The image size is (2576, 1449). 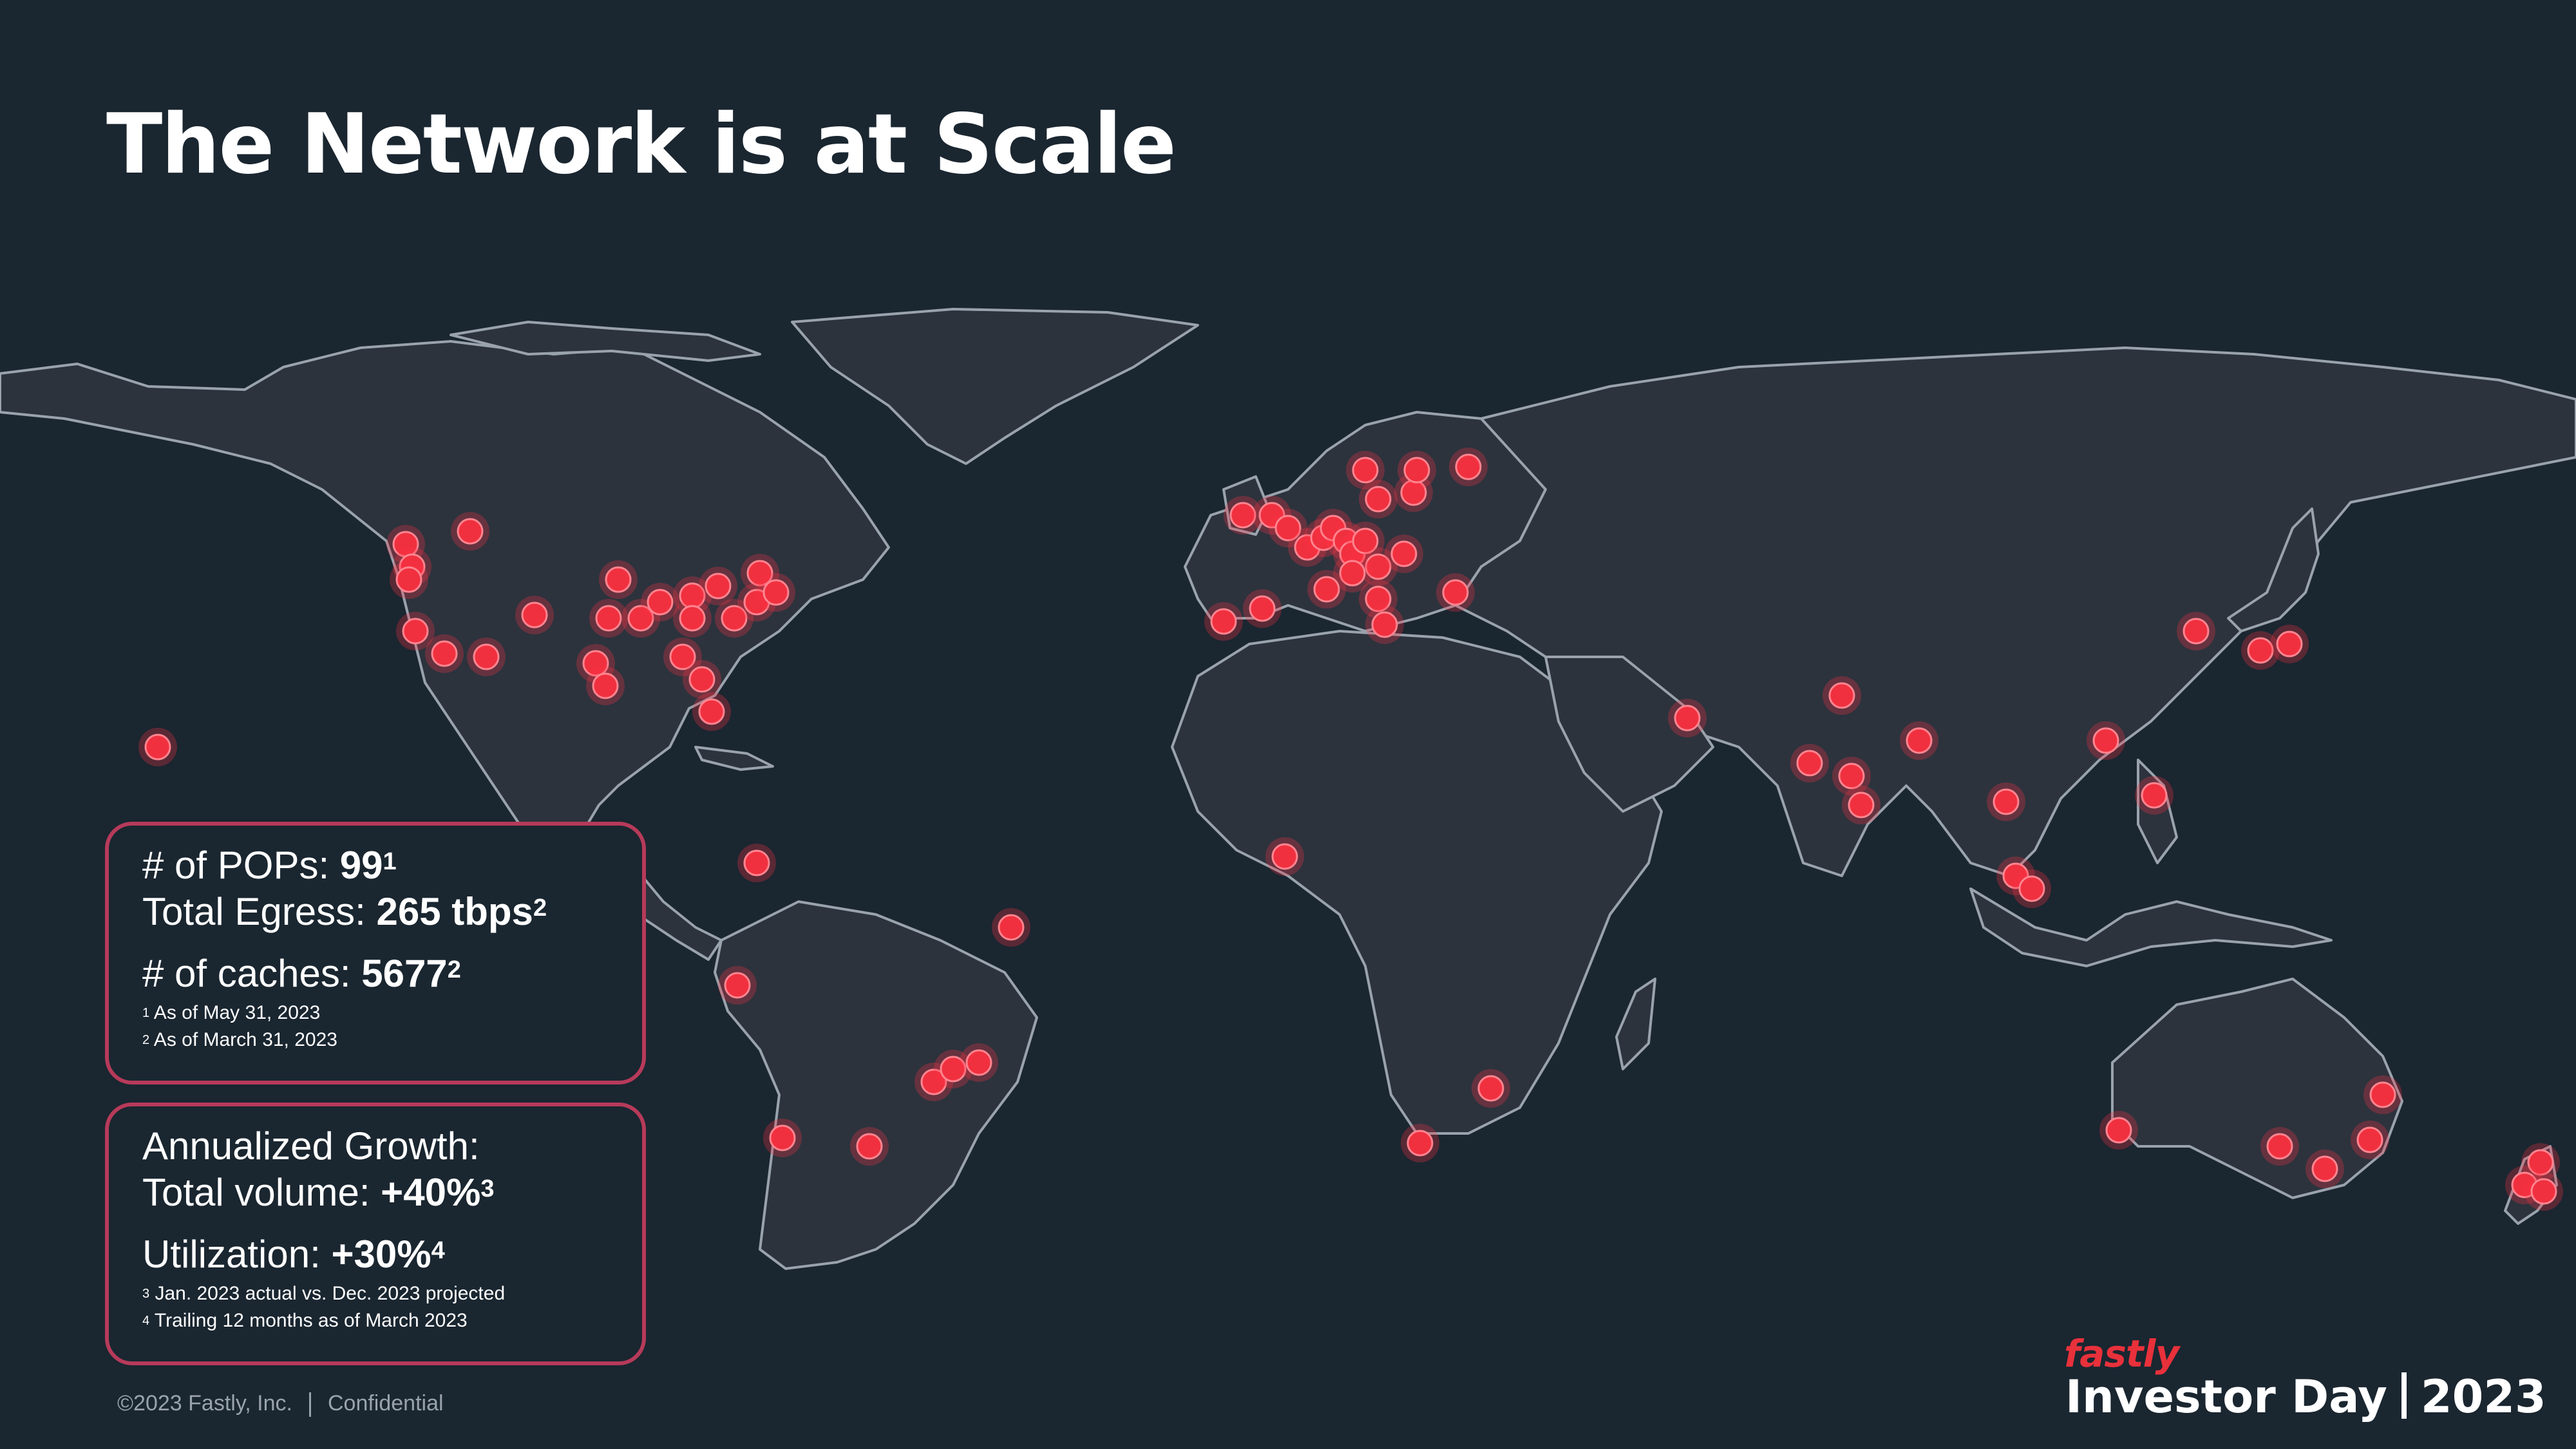 What do you see at coordinates (361, 866) in the screenshot?
I see `pops-value: 99` at bounding box center [361, 866].